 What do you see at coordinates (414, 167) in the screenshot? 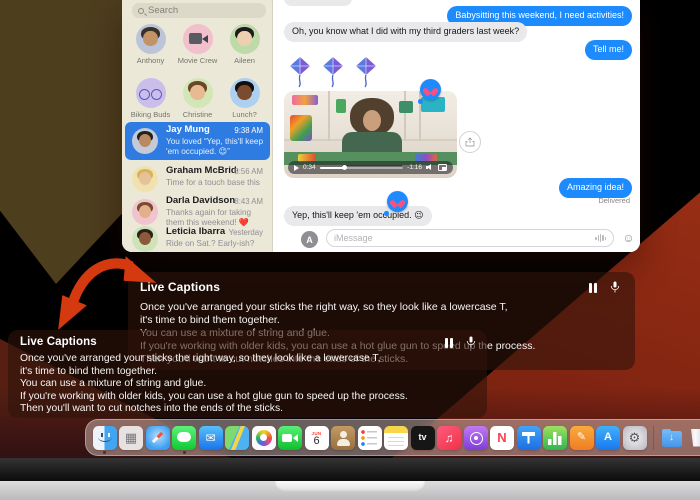
I see `video-remaining: -1:16` at bounding box center [414, 167].